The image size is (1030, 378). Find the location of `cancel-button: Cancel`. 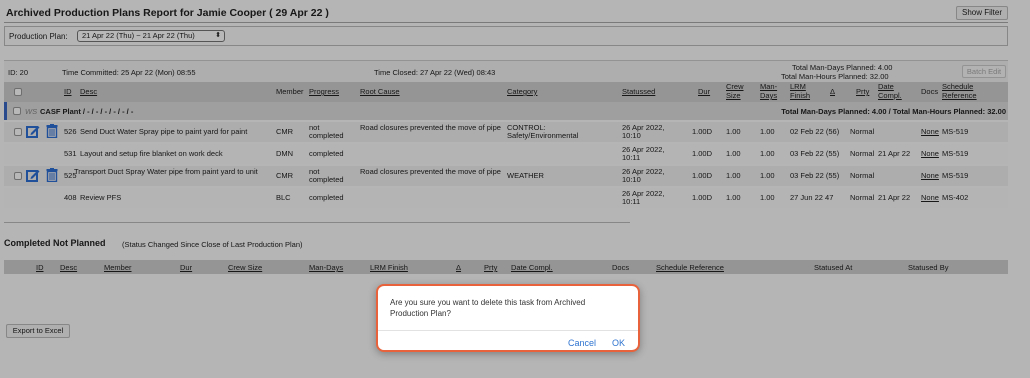

cancel-button: Cancel is located at coordinates (582, 343).